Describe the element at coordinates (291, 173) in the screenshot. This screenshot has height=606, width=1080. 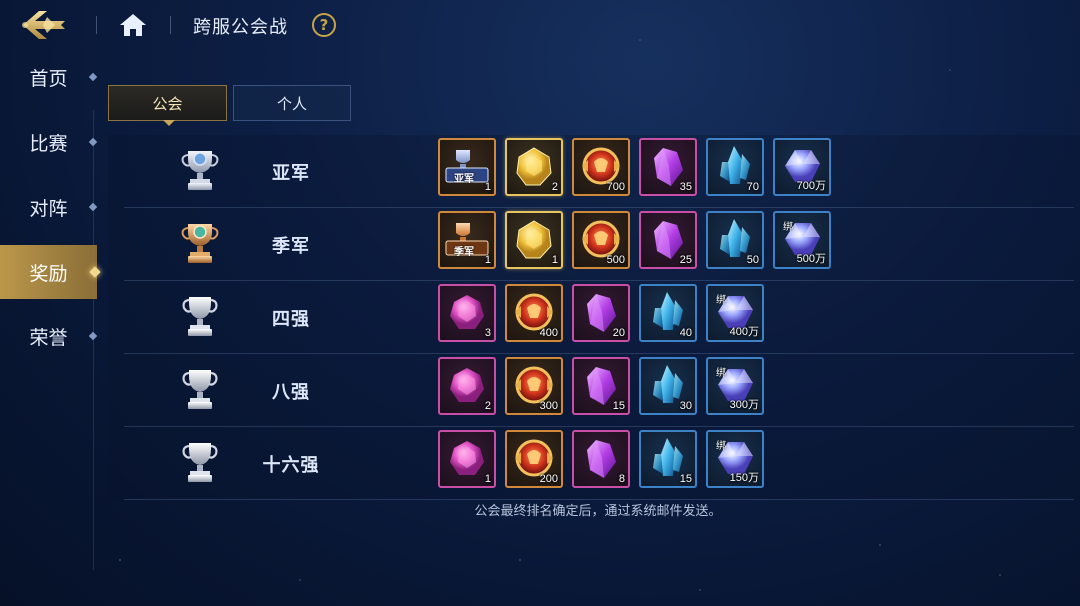
I see `rank-label: 亚军` at that location.